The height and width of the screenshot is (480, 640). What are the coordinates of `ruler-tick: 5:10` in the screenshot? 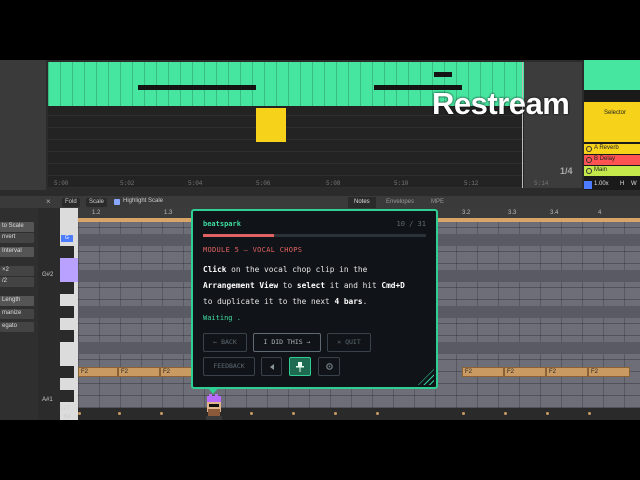 It's located at (401, 183).